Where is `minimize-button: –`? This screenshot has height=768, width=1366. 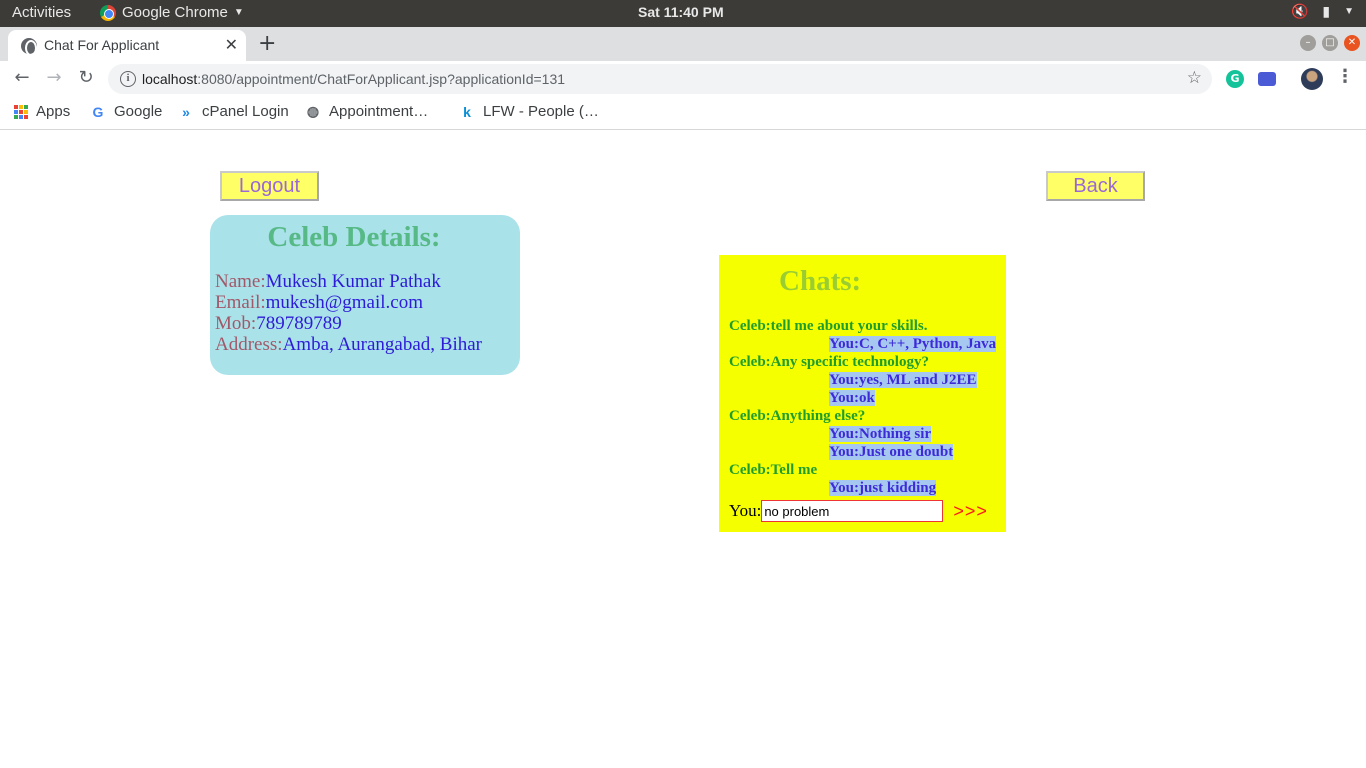
minimize-button: – is located at coordinates (1308, 43).